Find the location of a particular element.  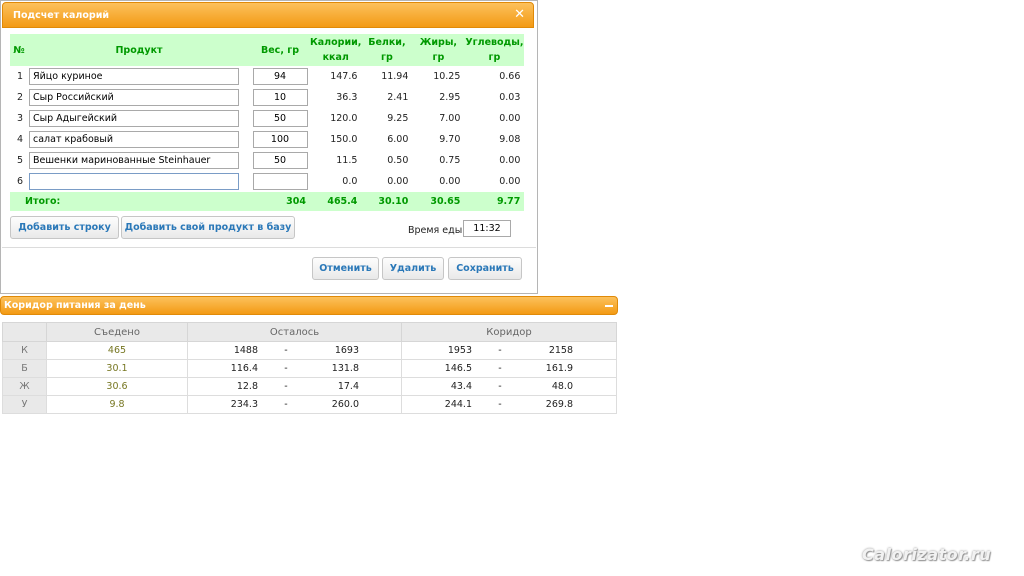

remaining-min: 12.8 is located at coordinates (247, 386).